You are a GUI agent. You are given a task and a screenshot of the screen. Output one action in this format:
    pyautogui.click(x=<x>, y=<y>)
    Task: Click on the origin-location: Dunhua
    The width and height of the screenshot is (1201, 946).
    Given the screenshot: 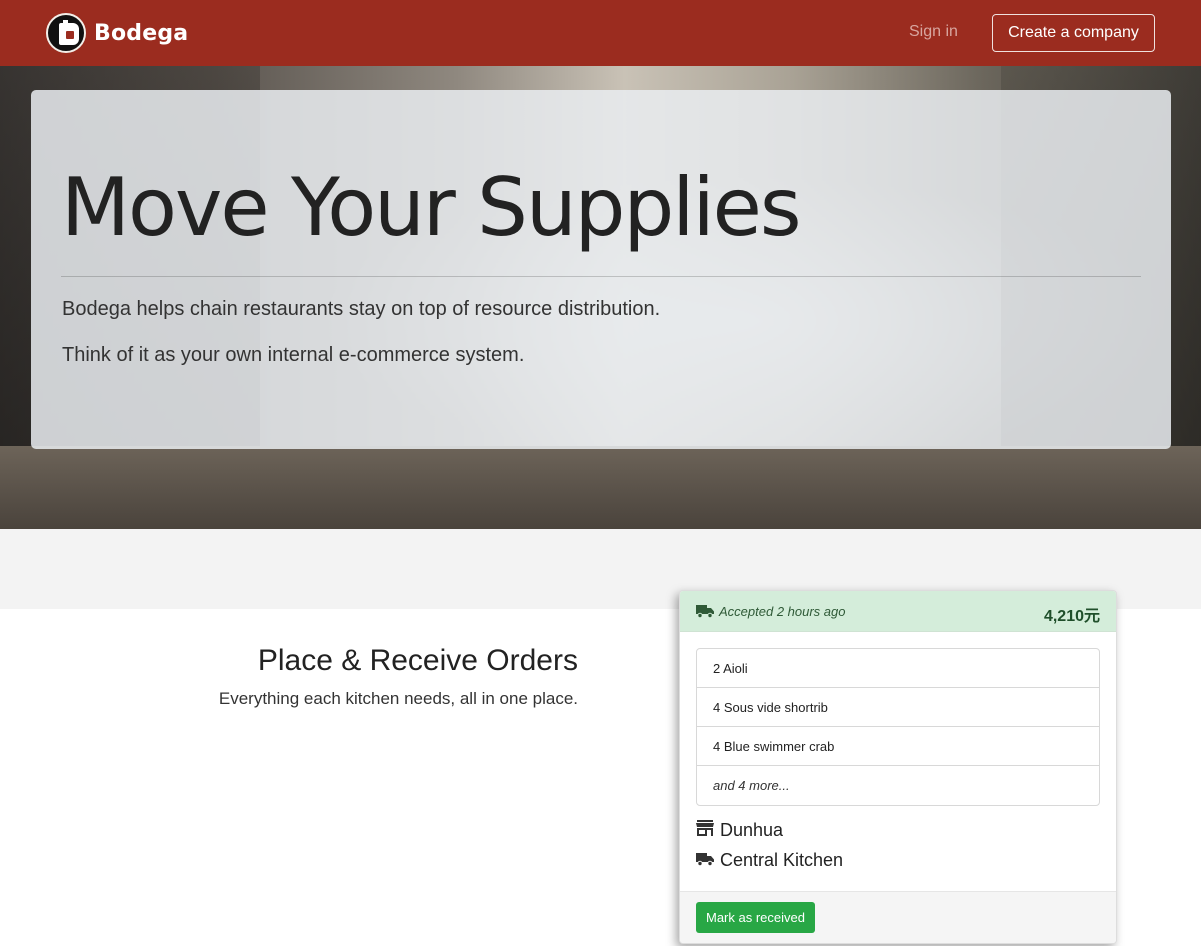 What is the action you would take?
    pyautogui.click(x=739, y=830)
    